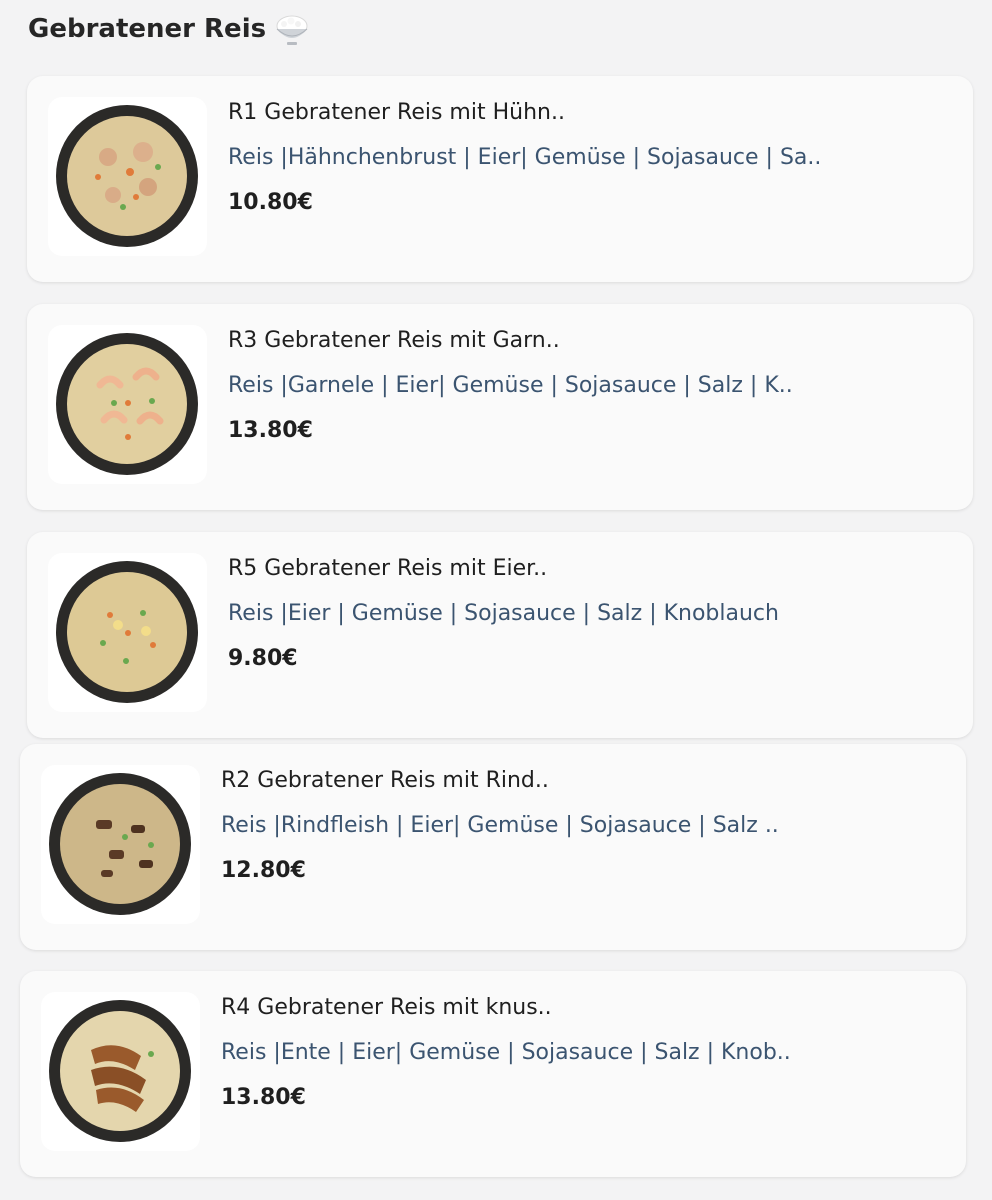 The image size is (992, 1200). I want to click on section-header: Gebratener Reis, so click(170, 29).